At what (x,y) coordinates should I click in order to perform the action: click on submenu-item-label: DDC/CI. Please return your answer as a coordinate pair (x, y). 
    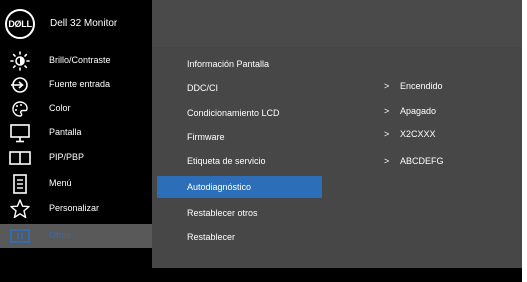
    Looking at the image, I should click on (202, 88).